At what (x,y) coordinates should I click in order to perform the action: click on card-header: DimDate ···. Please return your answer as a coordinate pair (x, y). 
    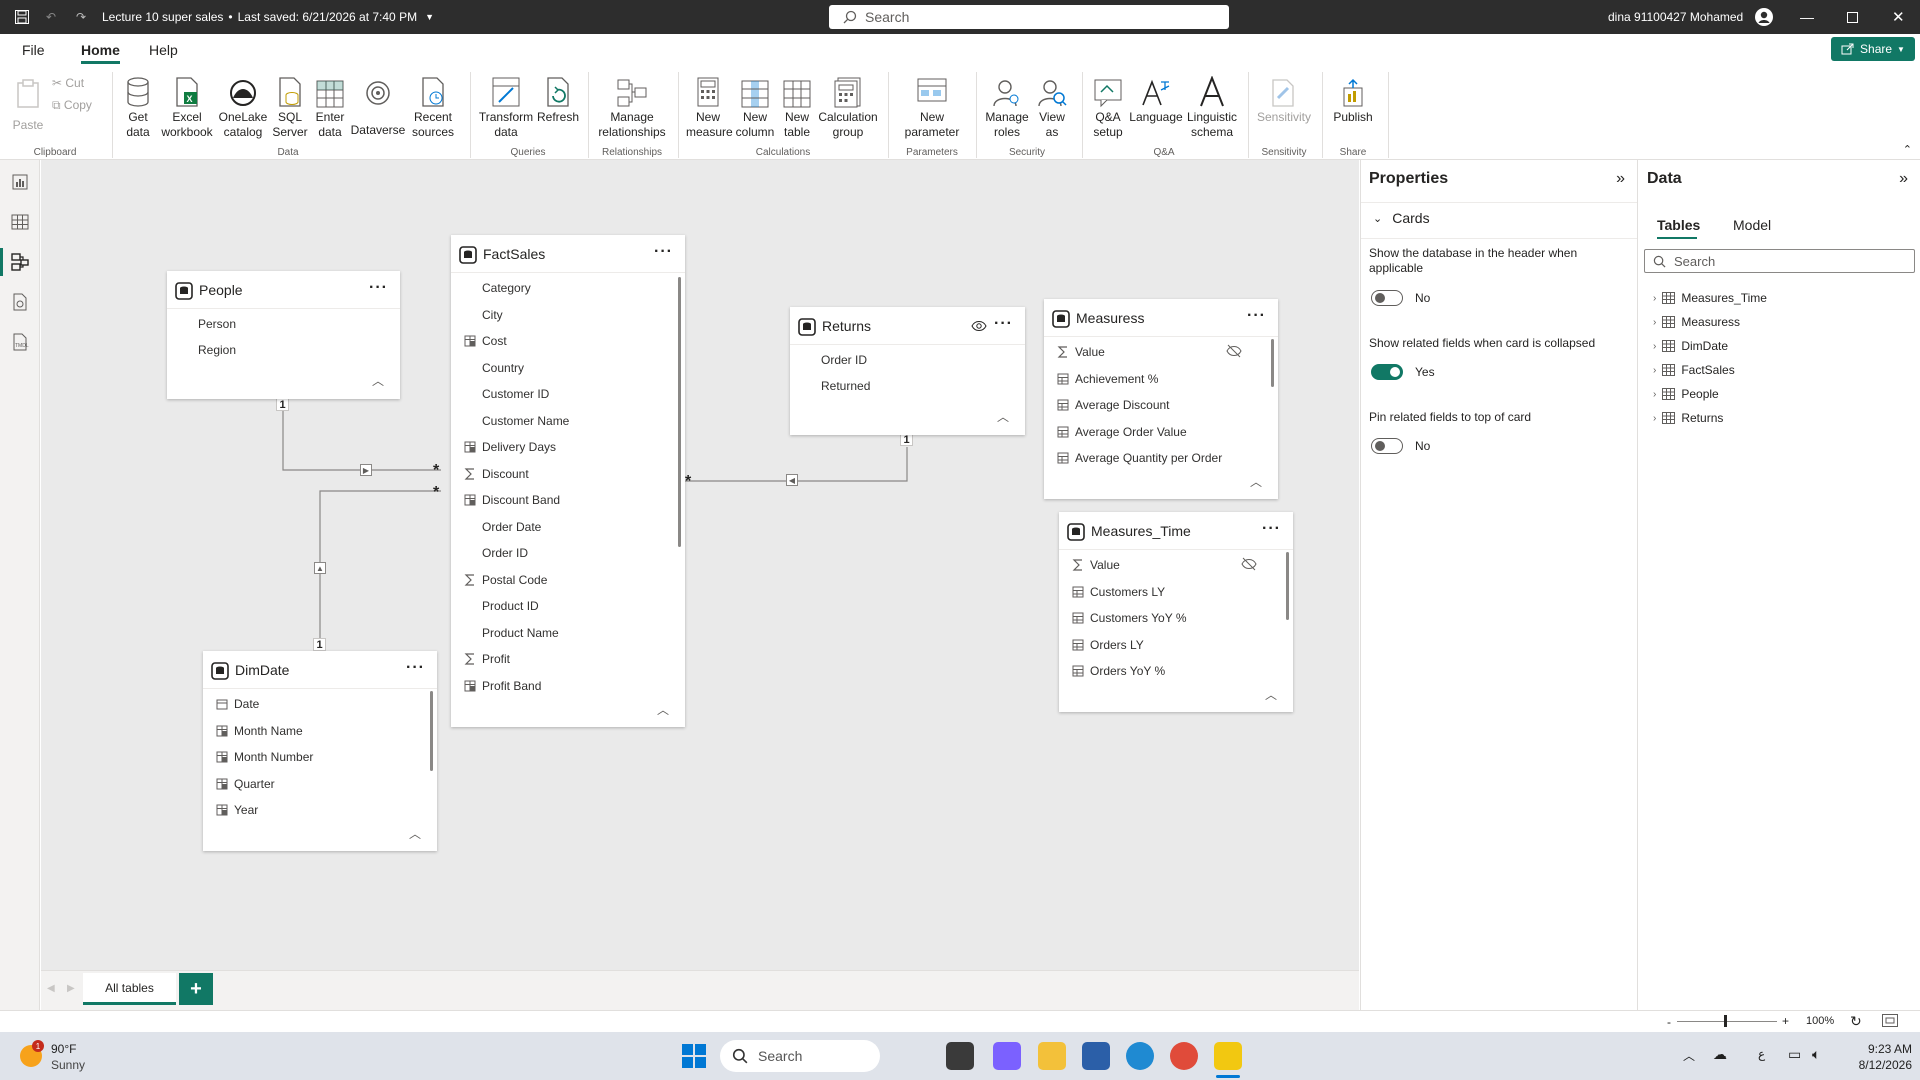
    Looking at the image, I should click on (320, 670).